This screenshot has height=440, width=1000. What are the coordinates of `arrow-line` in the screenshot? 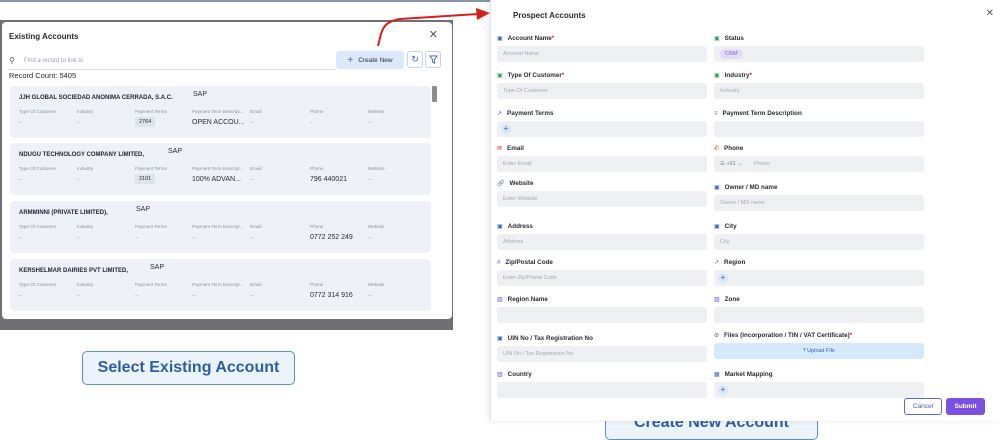 It's located at (428, 30).